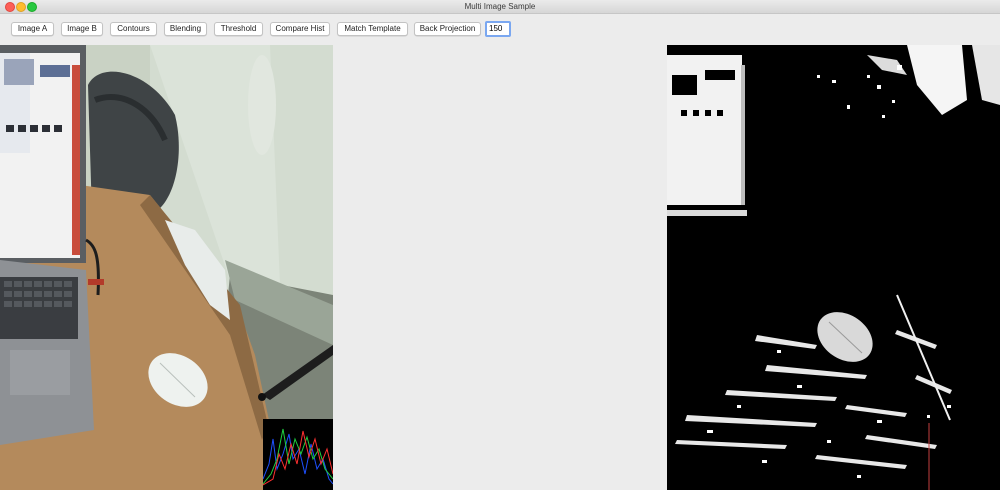  Describe the element at coordinates (32, 29) in the screenshot. I see `image-a-button: Image A` at that location.